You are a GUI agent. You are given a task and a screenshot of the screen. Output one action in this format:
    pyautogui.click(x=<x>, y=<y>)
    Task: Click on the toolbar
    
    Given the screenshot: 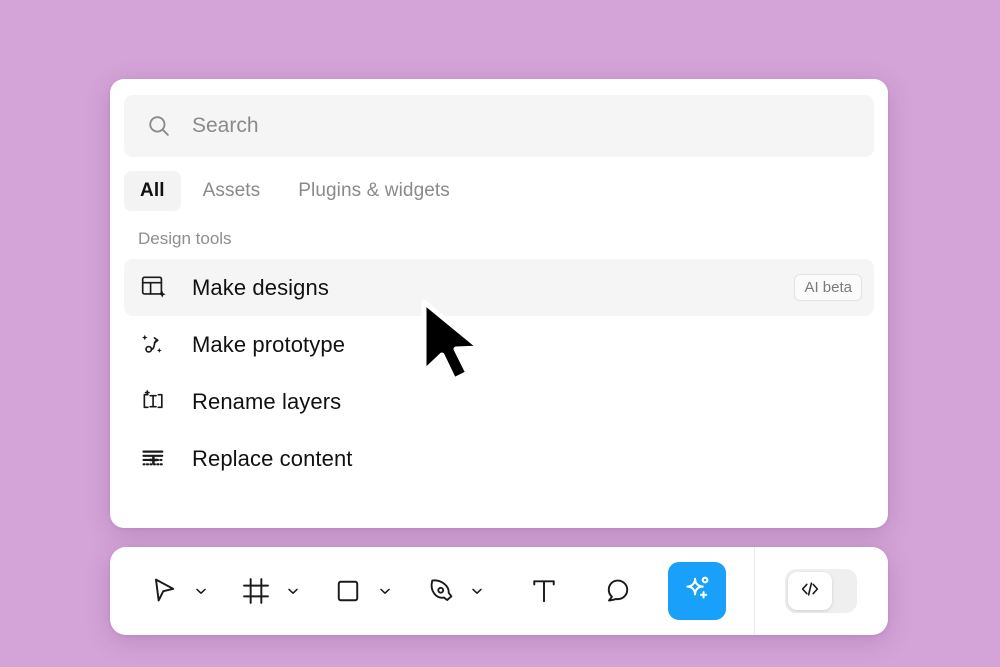 What is the action you would take?
    pyautogui.click(x=499, y=591)
    